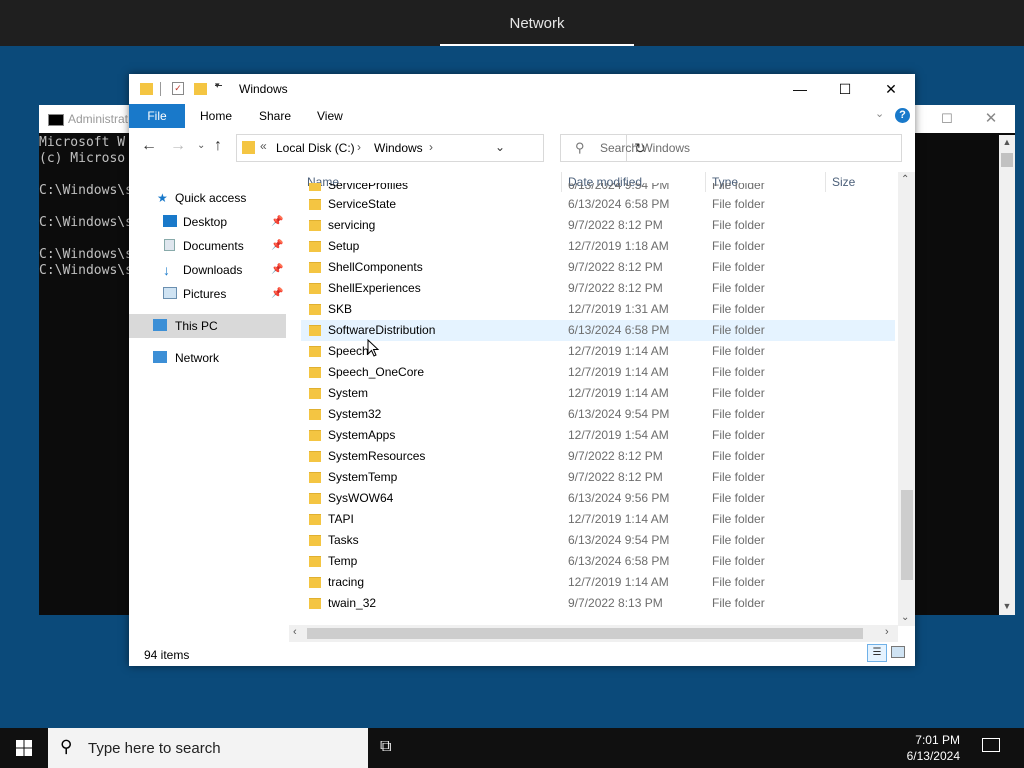 Image resolution: width=1024 pixels, height=768 pixels. I want to click on list-item: Tasks 6/13/2024 9:54 PM File folder, so click(598, 540).